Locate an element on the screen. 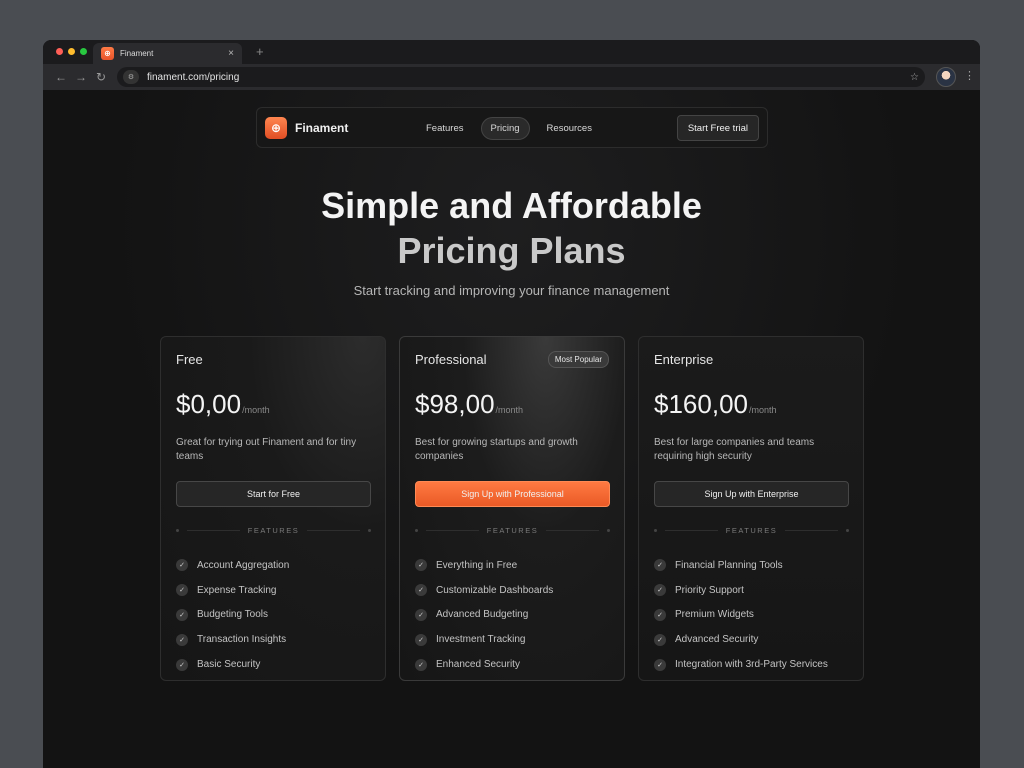 The image size is (1024, 768). reload-icon: ↻ is located at coordinates (101, 77).